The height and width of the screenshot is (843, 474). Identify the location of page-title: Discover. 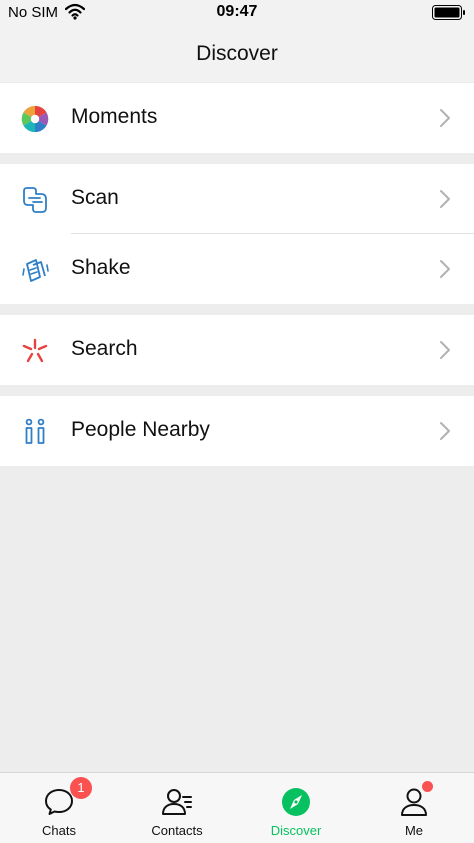
(237, 53).